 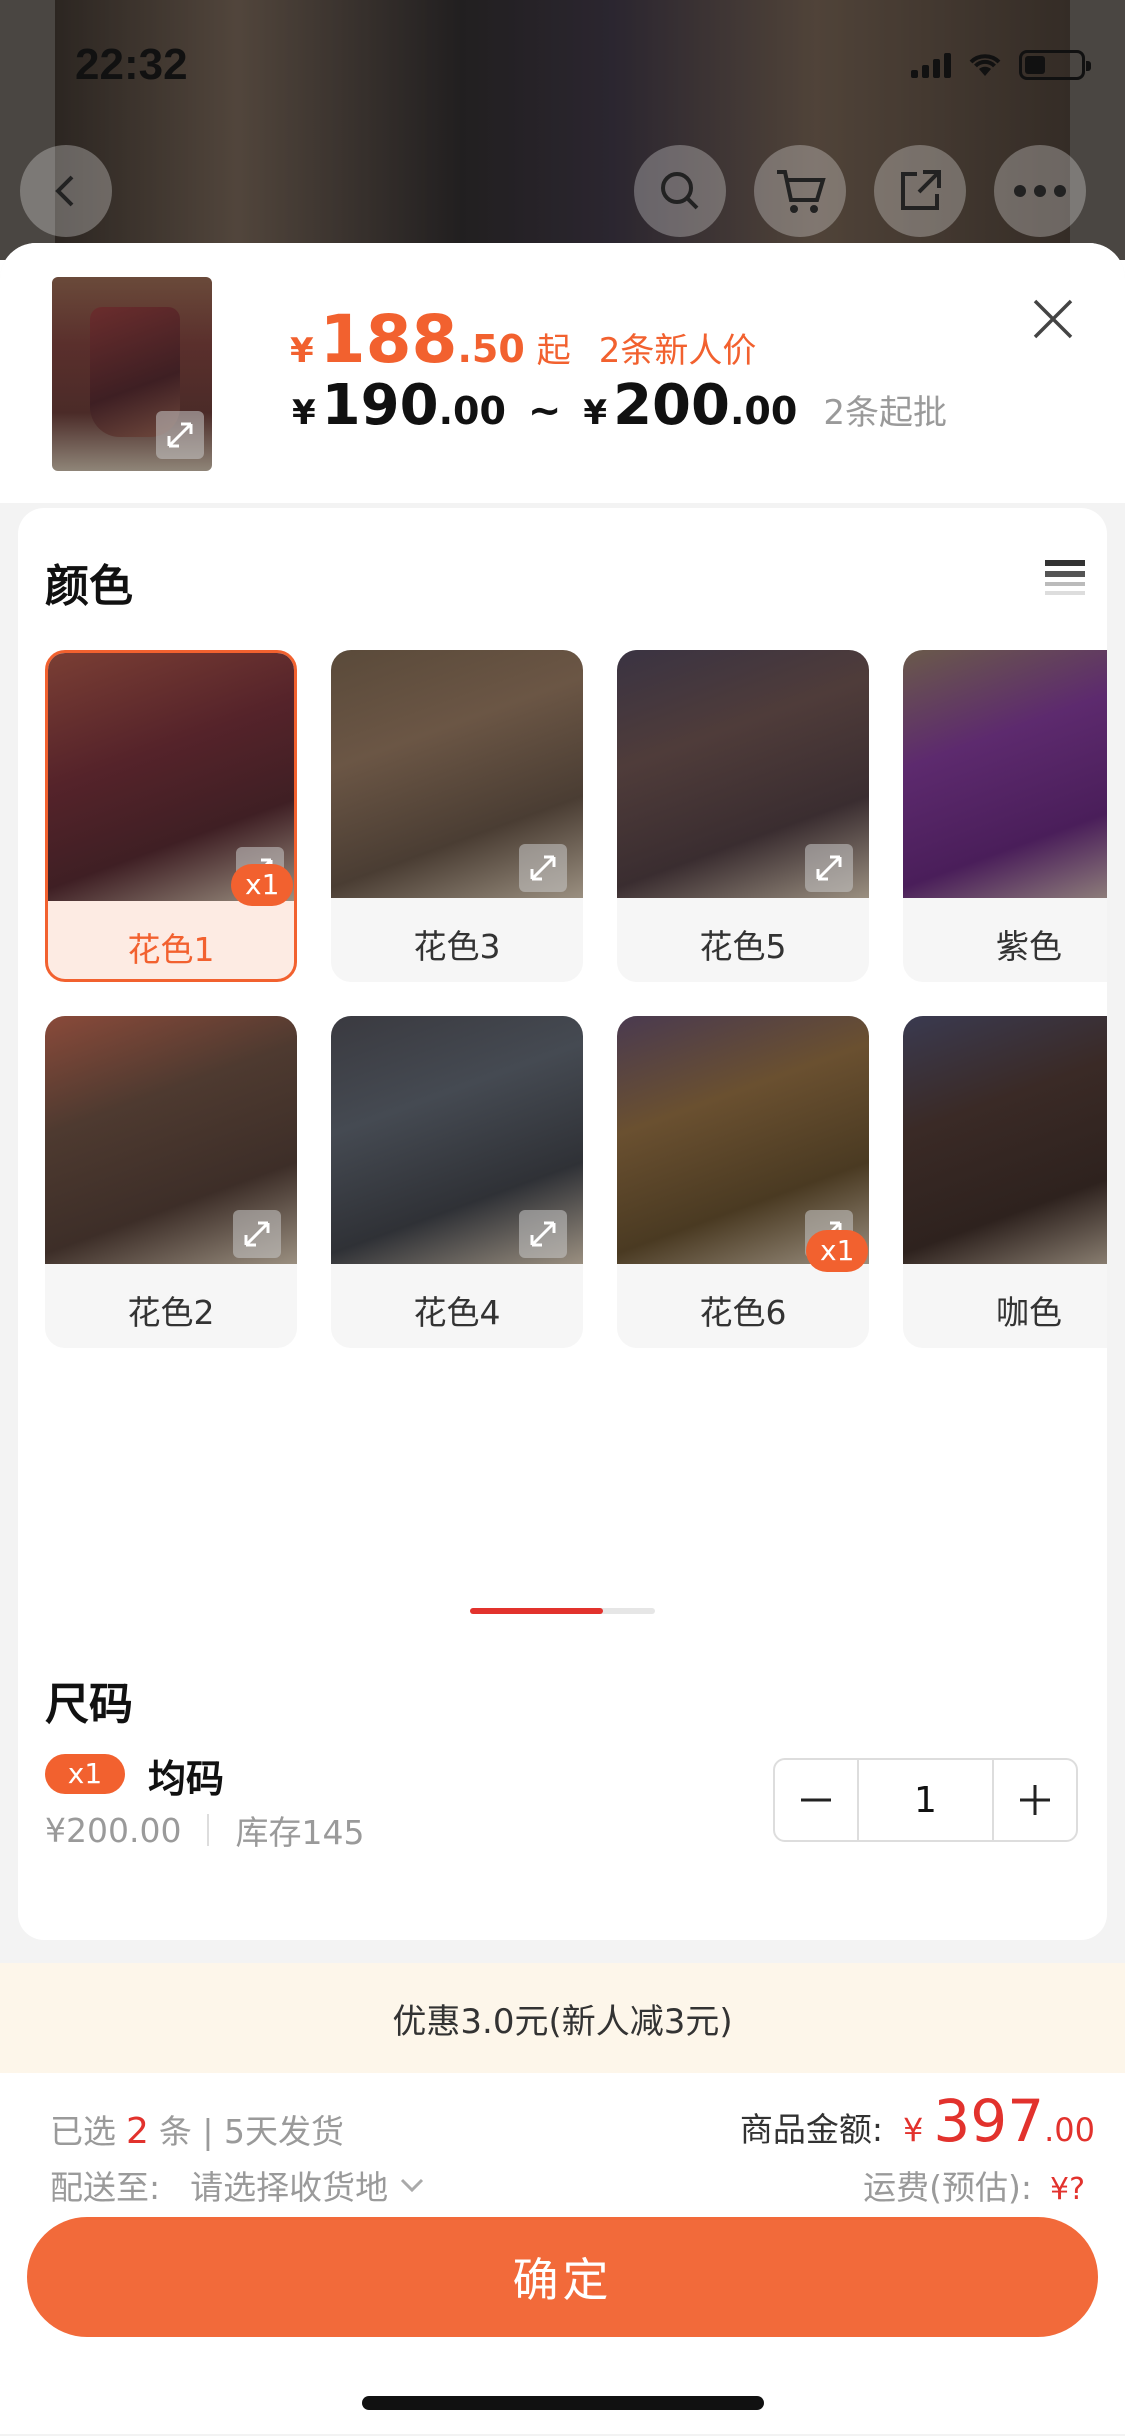 I want to click on freight-label: 运费(预估):, so click(x=947, y=2187).